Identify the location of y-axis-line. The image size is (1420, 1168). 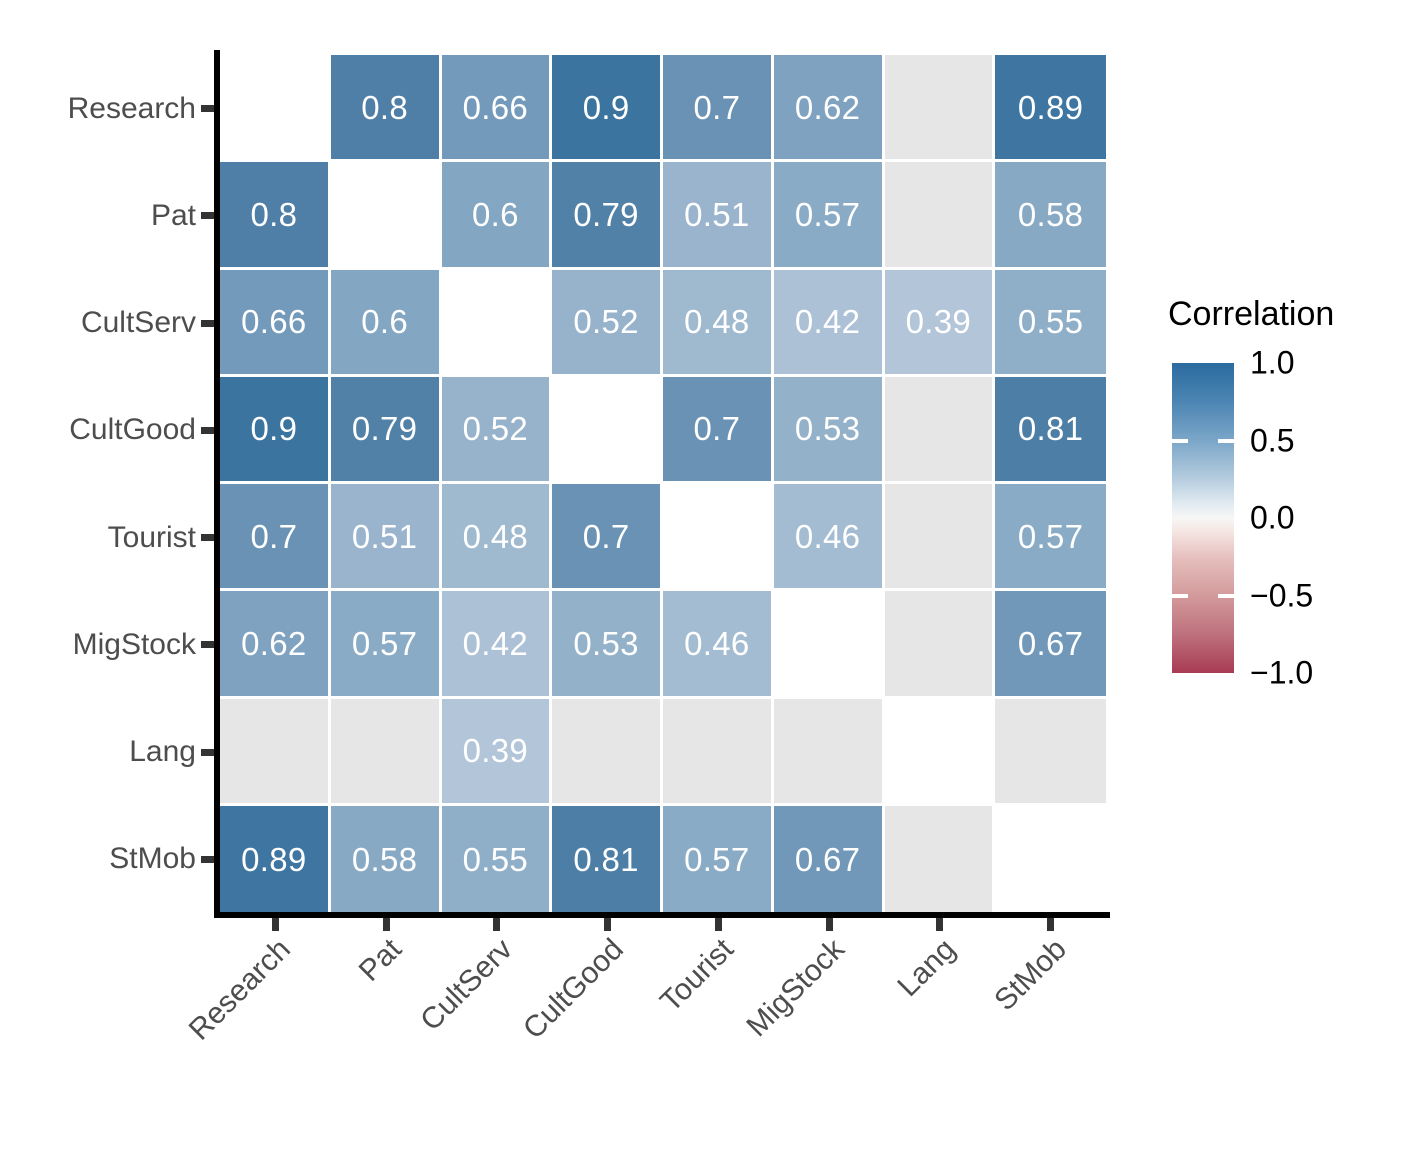
(217, 484).